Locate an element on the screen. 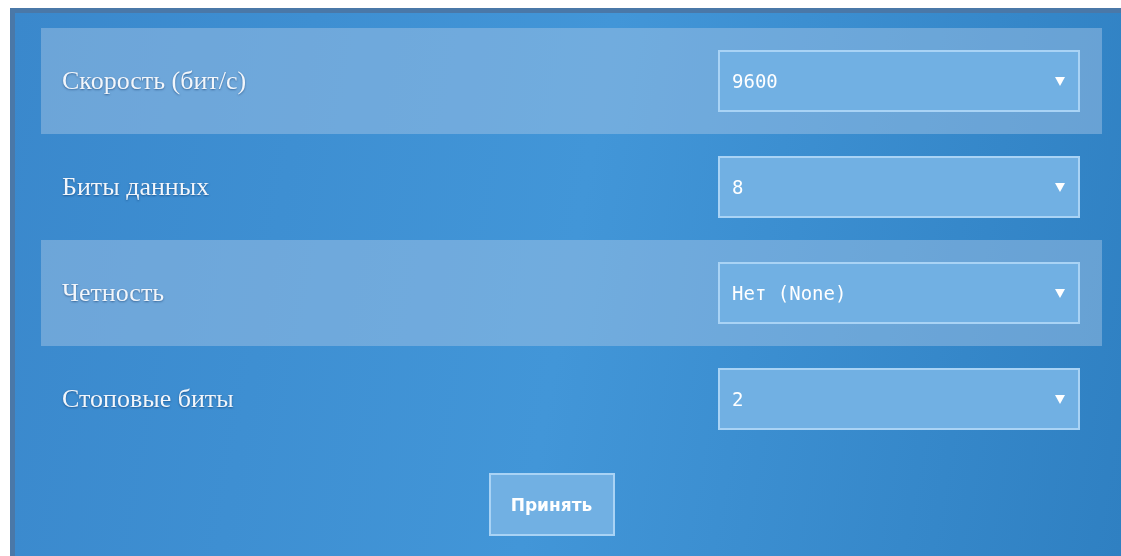  accept-button: Принять is located at coordinates (551, 504).